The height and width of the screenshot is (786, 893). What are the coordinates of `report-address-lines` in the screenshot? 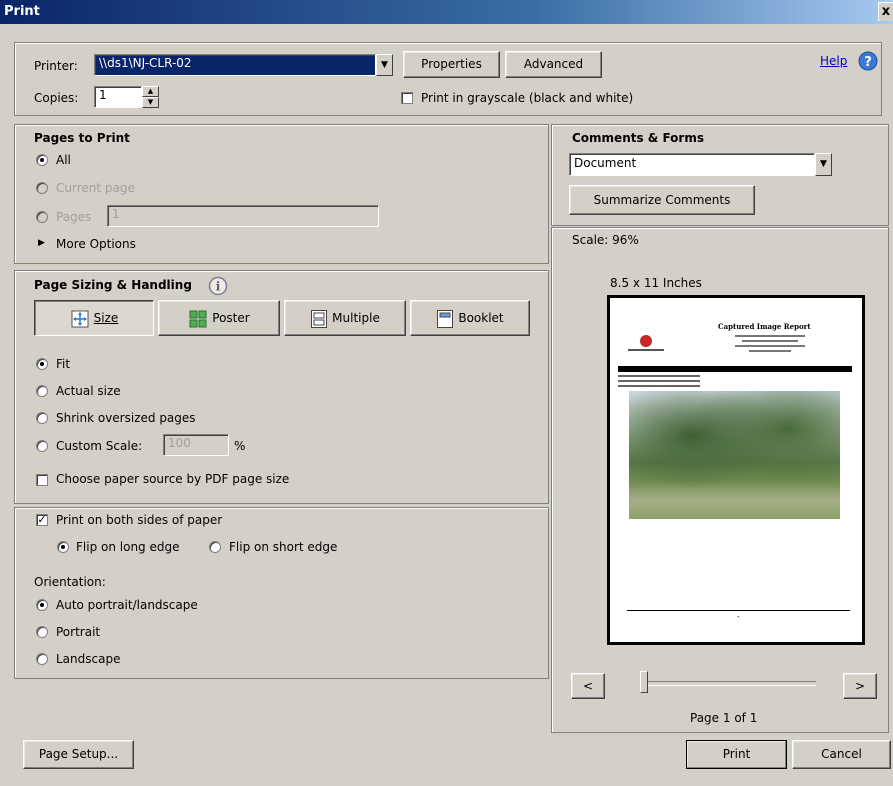 It's located at (770, 343).